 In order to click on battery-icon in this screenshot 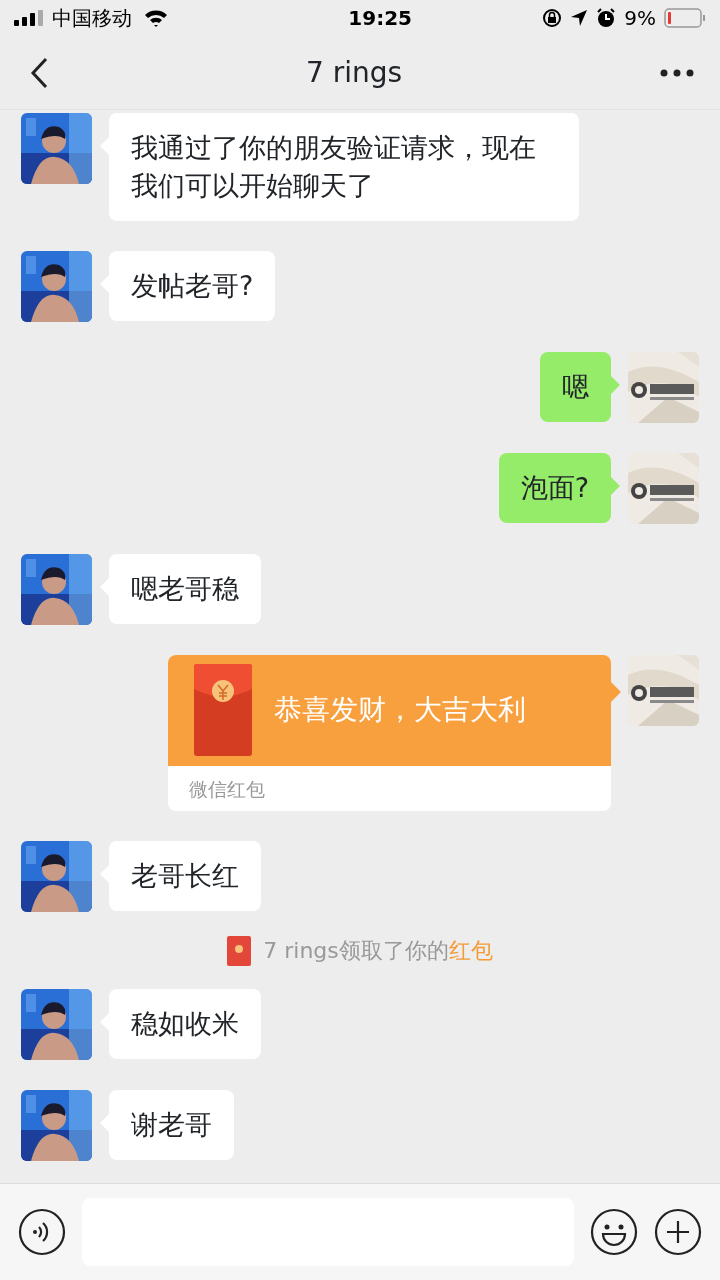, I will do `click(685, 18)`.